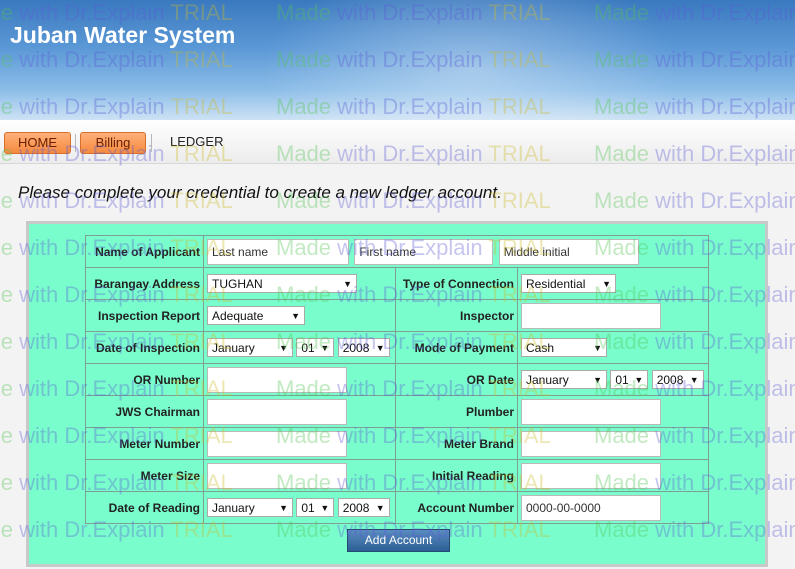  Describe the element at coordinates (237, 283) in the screenshot. I see `barangay-value: TUGHAN` at that location.